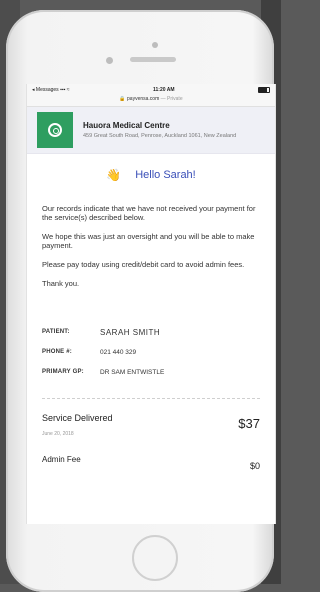 The width and height of the screenshot is (320, 592). I want to click on phone-row: PHONE #: 021 440 329, so click(151, 352).